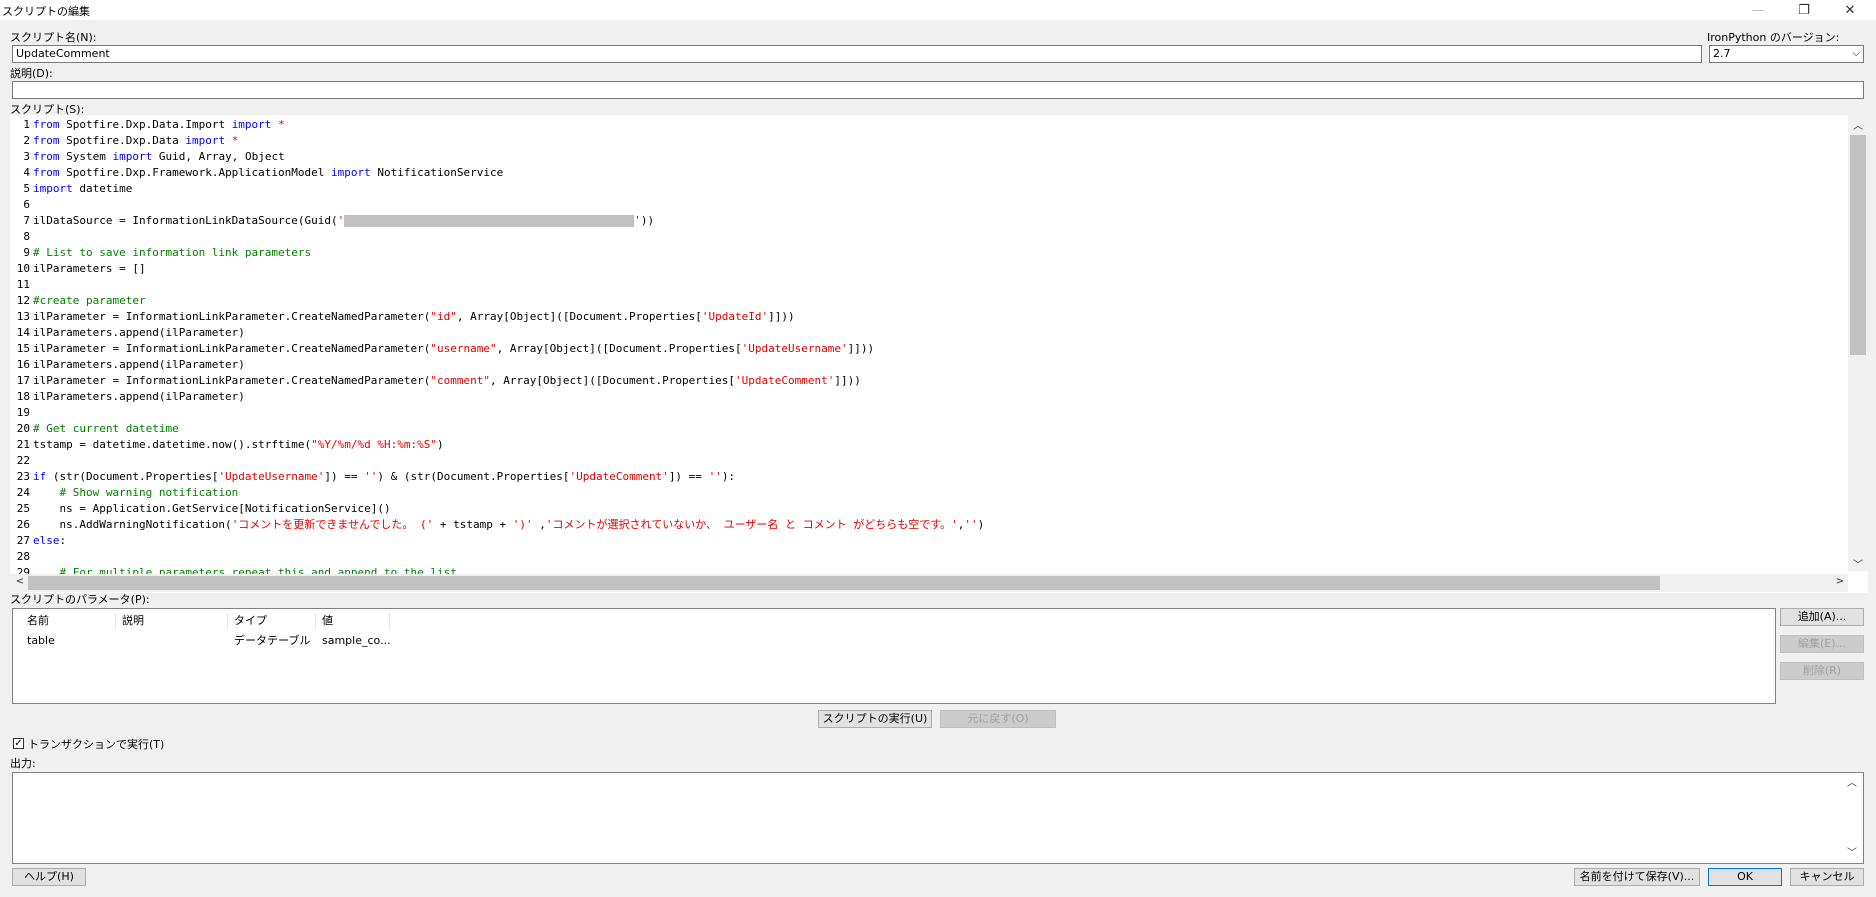 The height and width of the screenshot is (897, 1876). I want to click on delete-button: 削除(R), so click(1822, 671).